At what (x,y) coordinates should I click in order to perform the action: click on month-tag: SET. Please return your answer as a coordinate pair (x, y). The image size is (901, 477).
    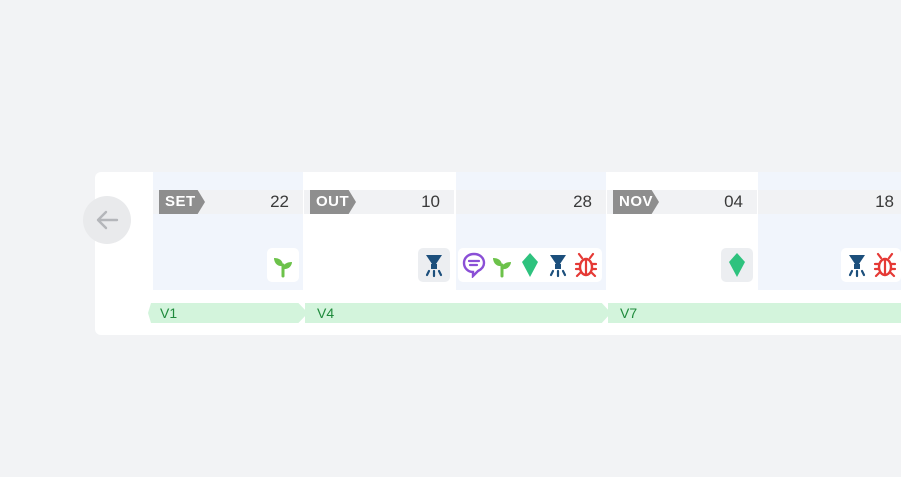
    Looking at the image, I should click on (182, 202).